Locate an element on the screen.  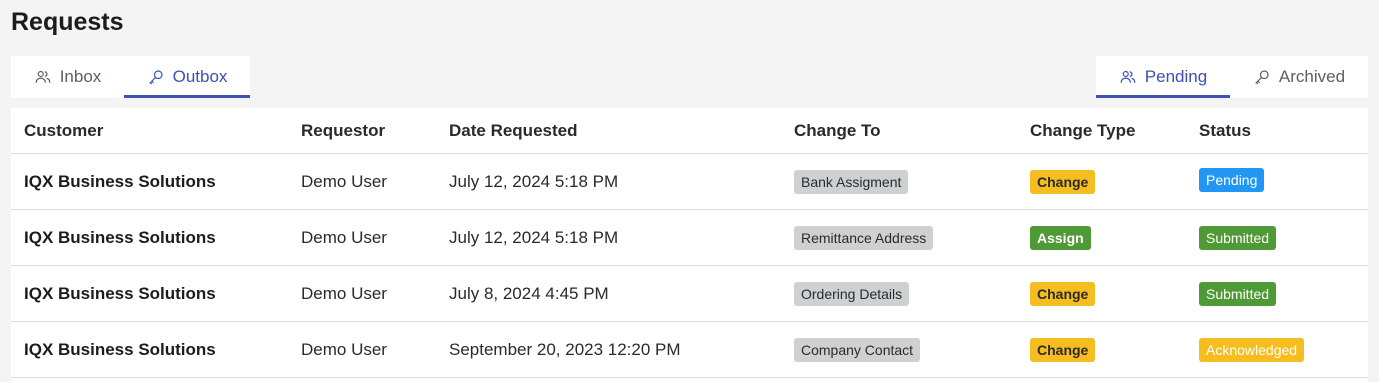
change-type-cell: Assign is located at coordinates (1101, 237).